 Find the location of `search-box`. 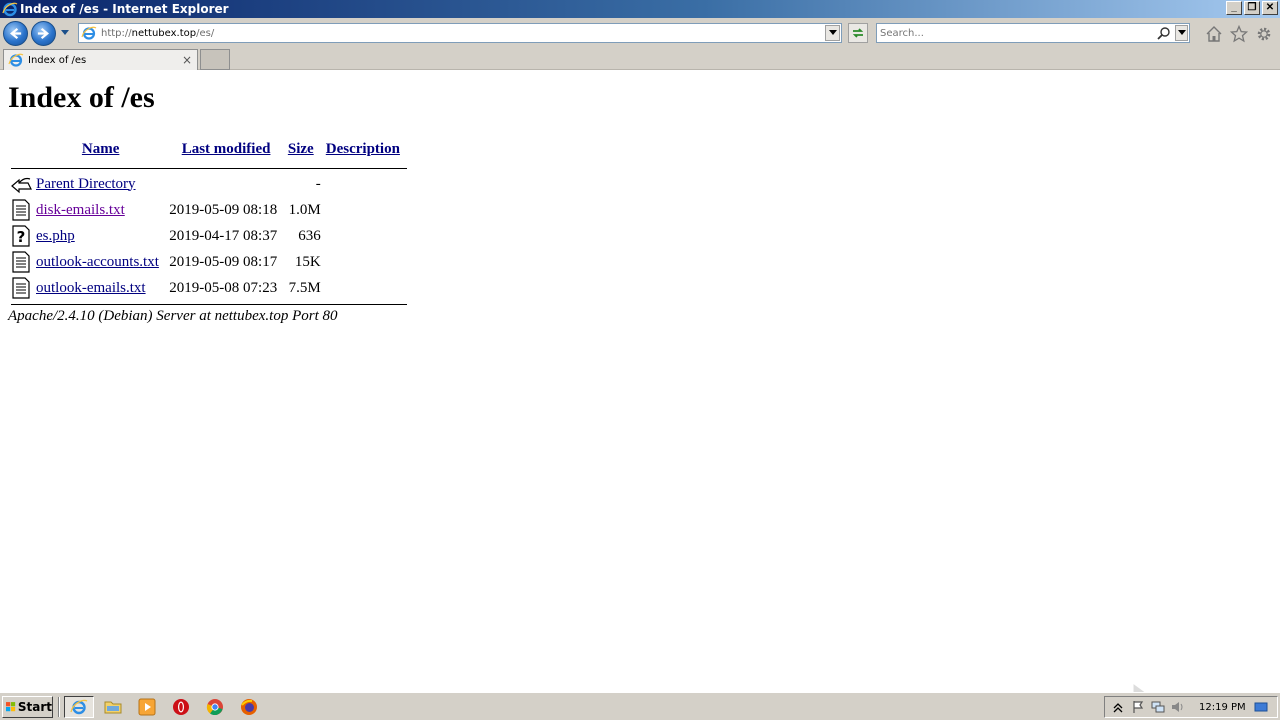

search-box is located at coordinates (1033, 33).